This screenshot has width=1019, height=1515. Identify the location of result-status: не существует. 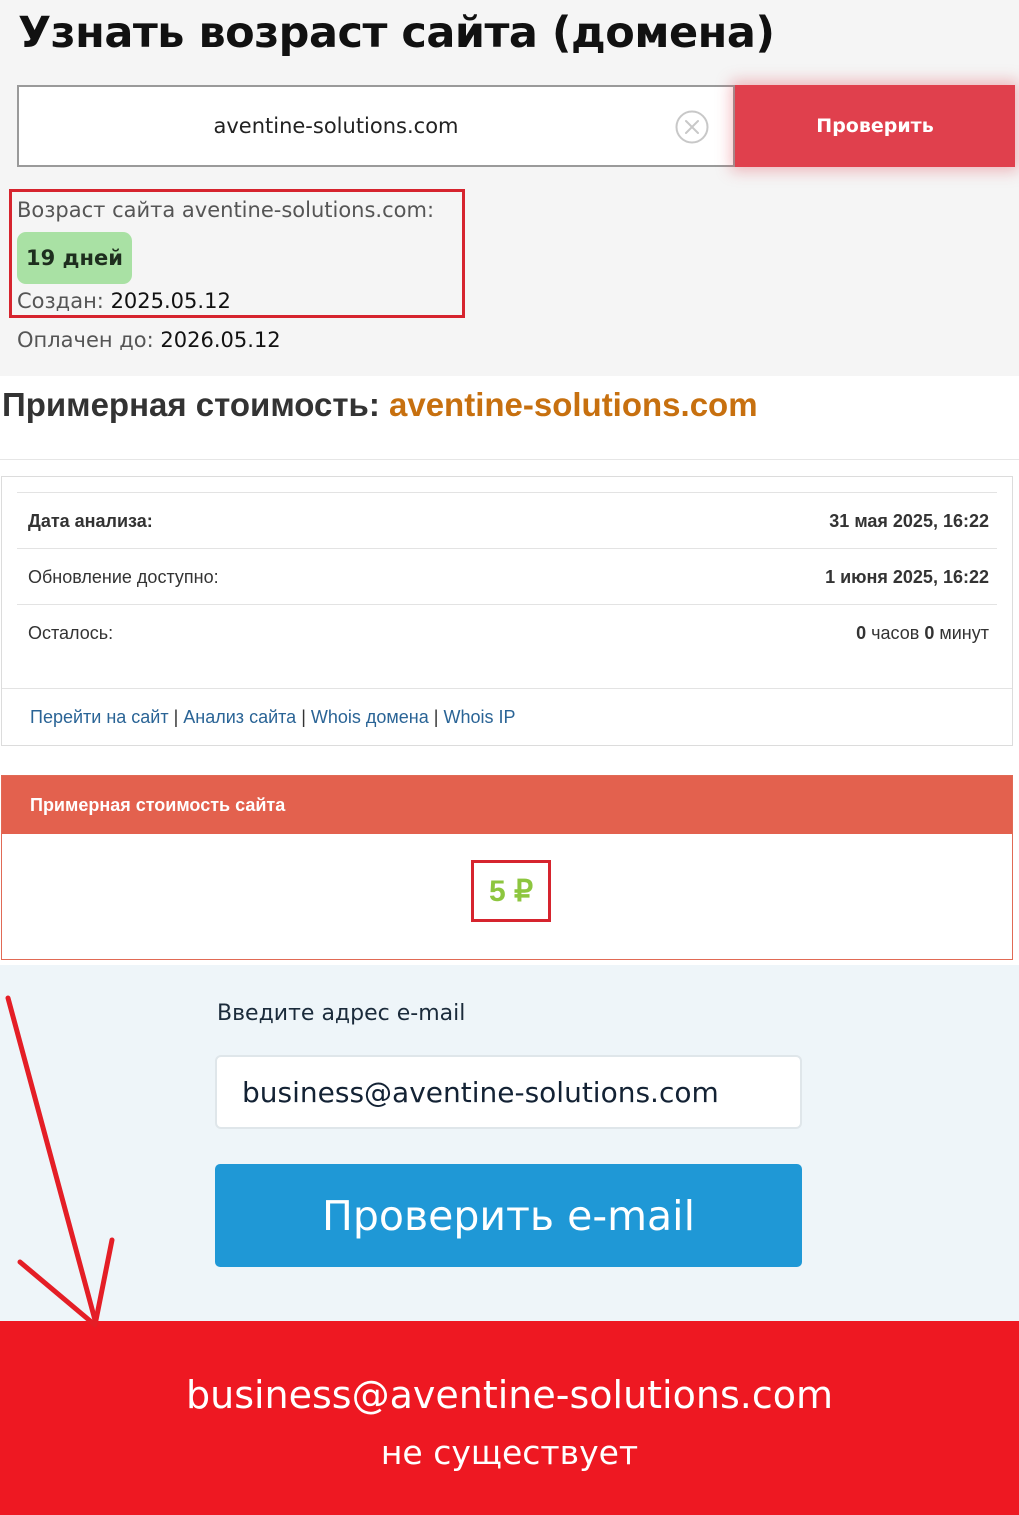
(509, 1452).